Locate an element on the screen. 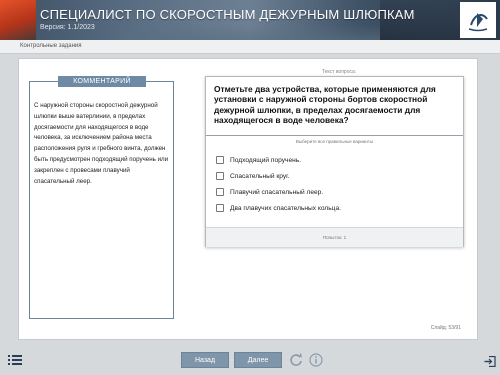  answer-option: Плавучий спасательный леер. is located at coordinates (269, 192).